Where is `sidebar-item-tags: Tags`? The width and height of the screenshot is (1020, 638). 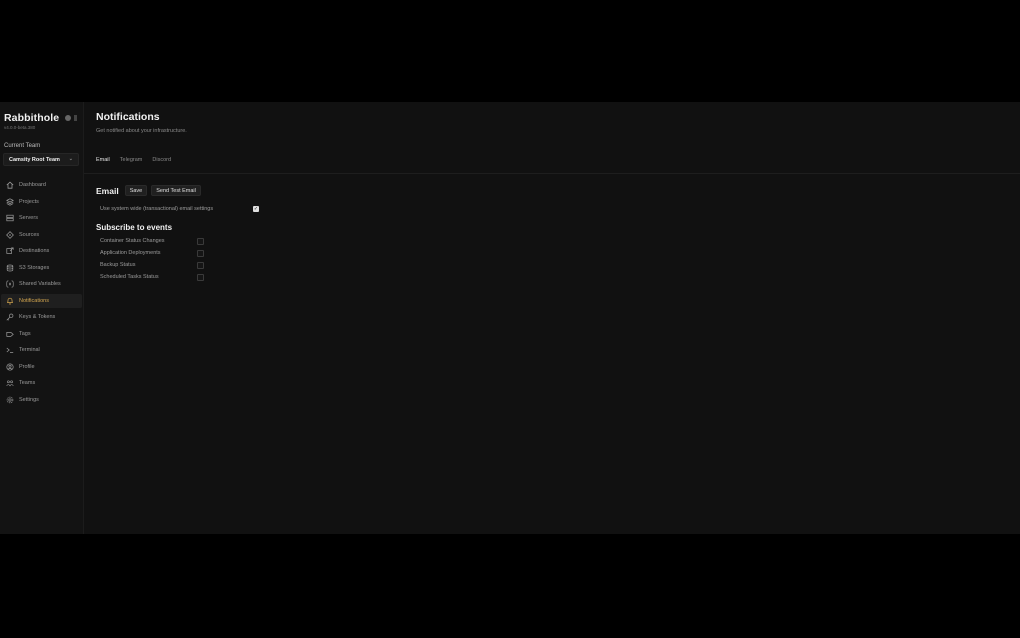 sidebar-item-tags: Tags is located at coordinates (41, 334).